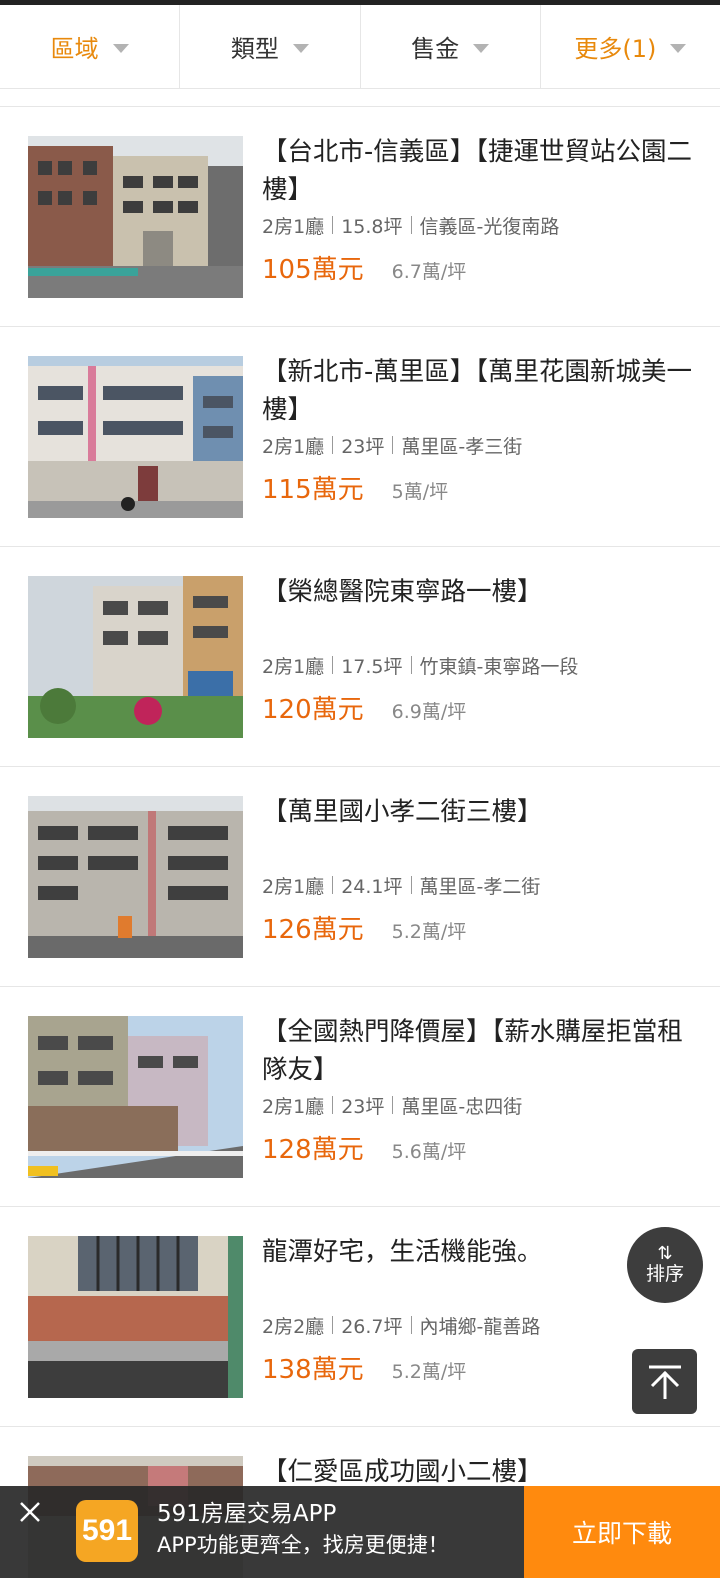 This screenshot has width=720, height=1578. I want to click on filter-type: 類型, so click(270, 46).